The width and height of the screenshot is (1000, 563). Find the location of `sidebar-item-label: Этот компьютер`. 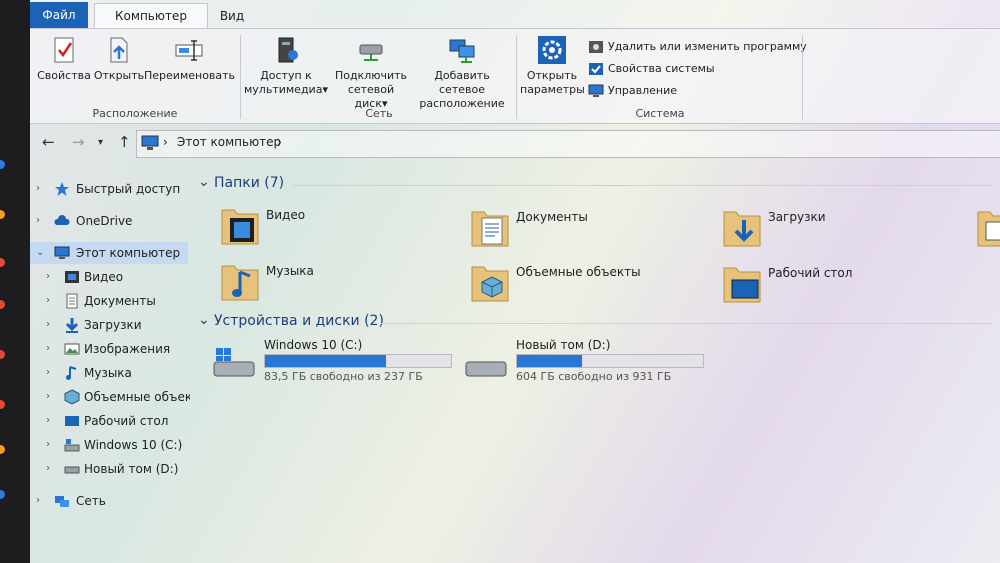

sidebar-item-label: Этот компьютер is located at coordinates (128, 253).